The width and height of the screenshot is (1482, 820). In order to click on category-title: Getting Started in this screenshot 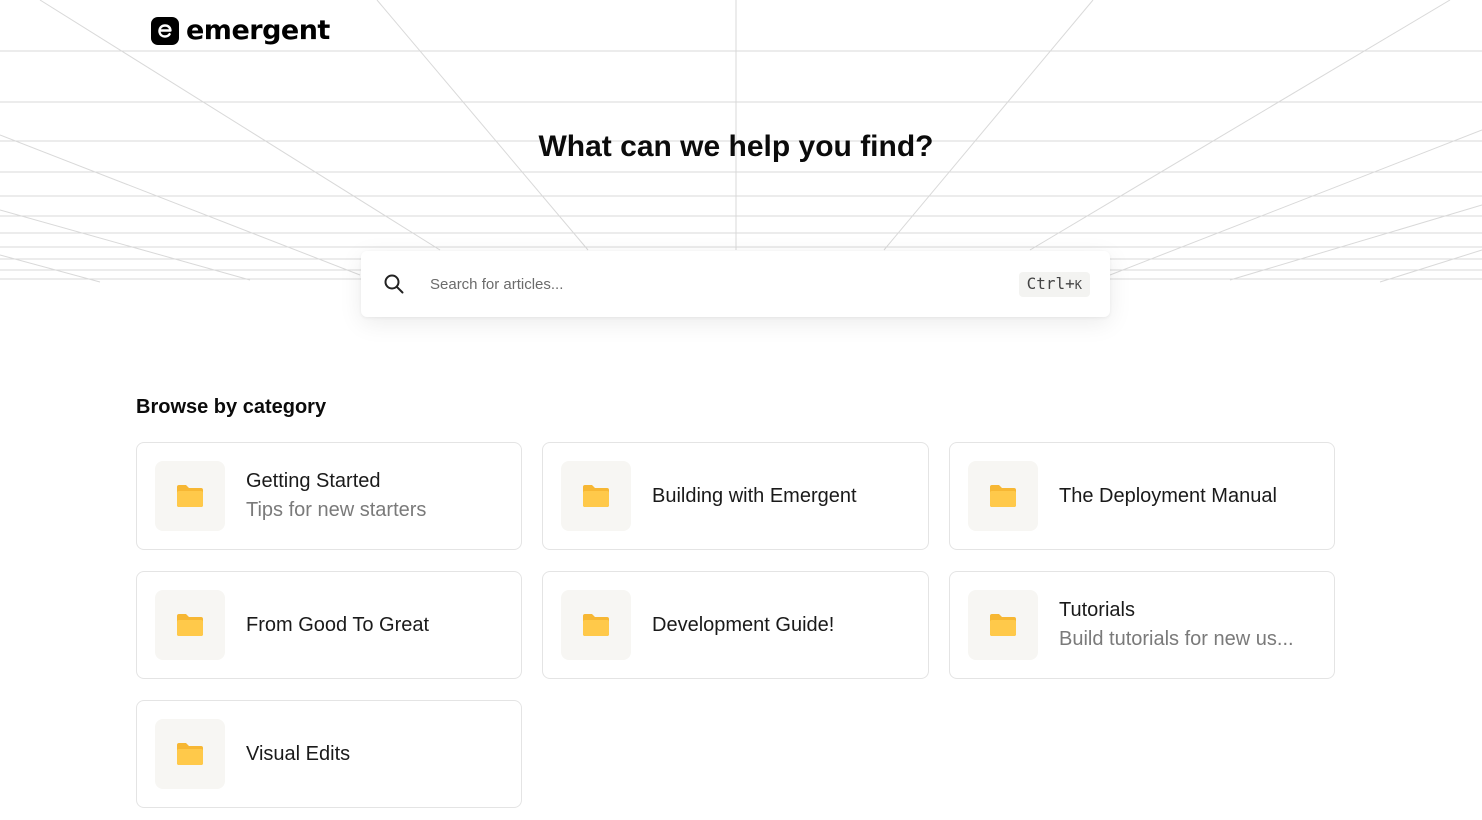, I will do `click(313, 481)`.